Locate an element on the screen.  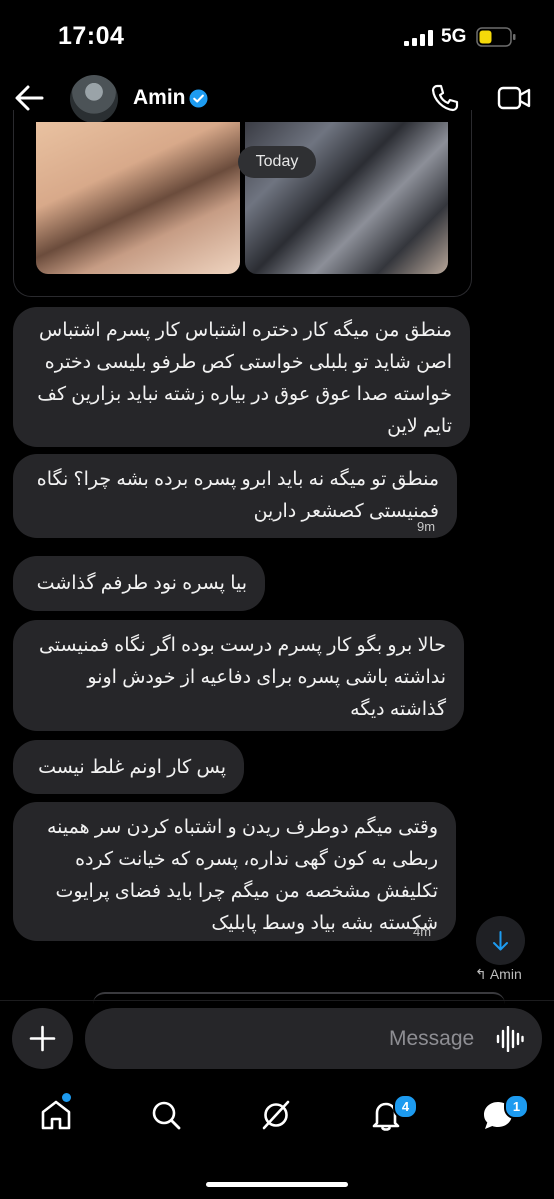
message-line: بیا پسره نود طرفم گذاشت is located at coordinates (141, 583).